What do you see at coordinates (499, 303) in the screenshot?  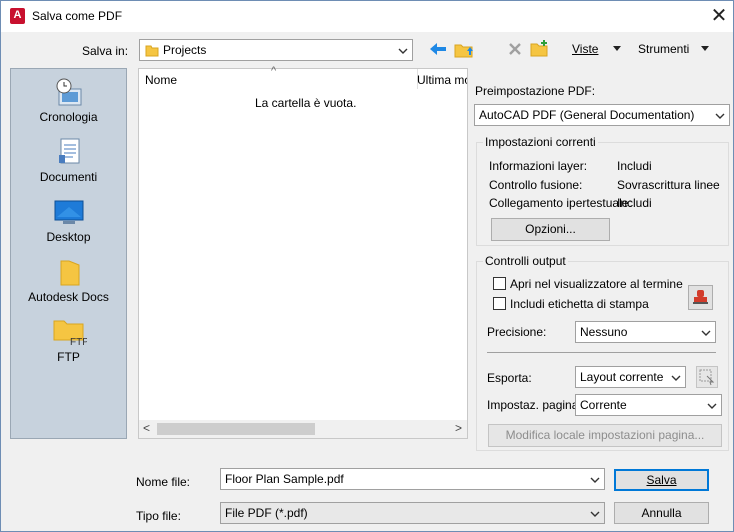 I see `include-plot-stamp-checkbox` at bounding box center [499, 303].